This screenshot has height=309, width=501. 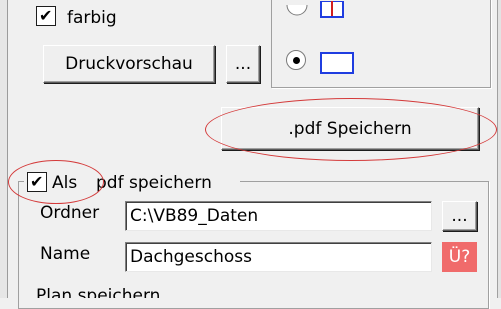 What do you see at coordinates (297, 10) in the screenshot?
I see `radio-portrait-partial` at bounding box center [297, 10].